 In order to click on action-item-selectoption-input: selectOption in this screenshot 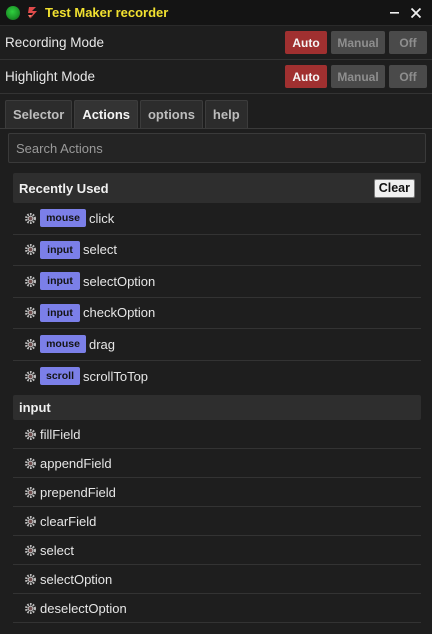, I will do `click(217, 579)`.